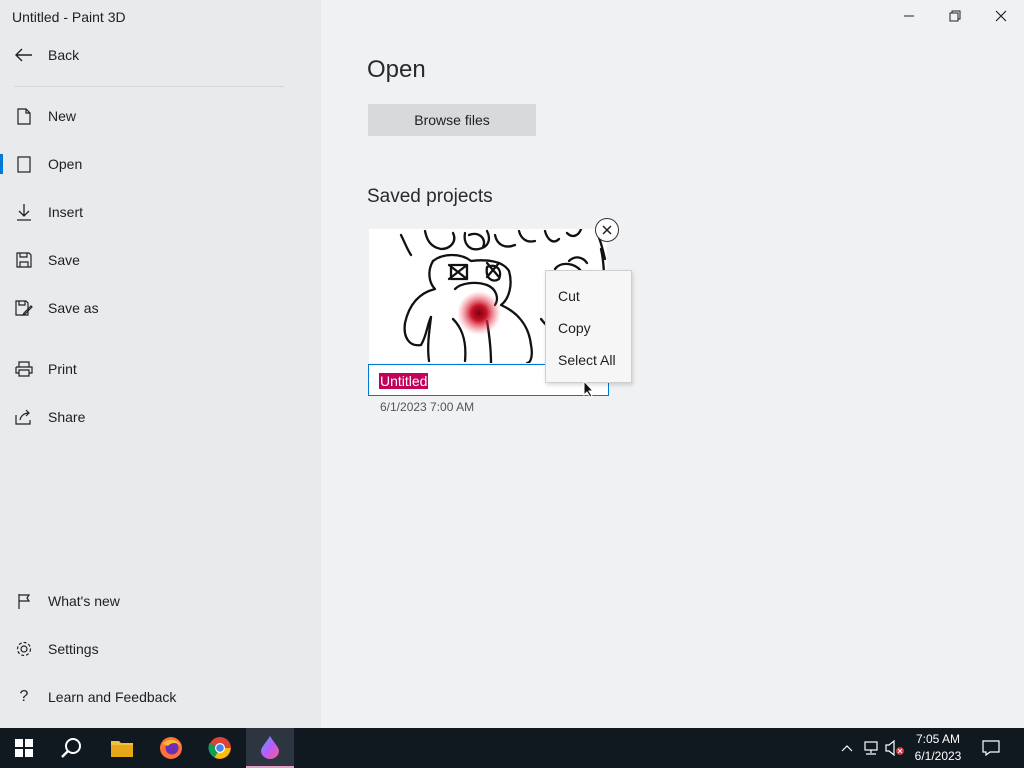 This screenshot has height=768, width=1024. I want to click on menu-item-copy: Copy, so click(588, 328).